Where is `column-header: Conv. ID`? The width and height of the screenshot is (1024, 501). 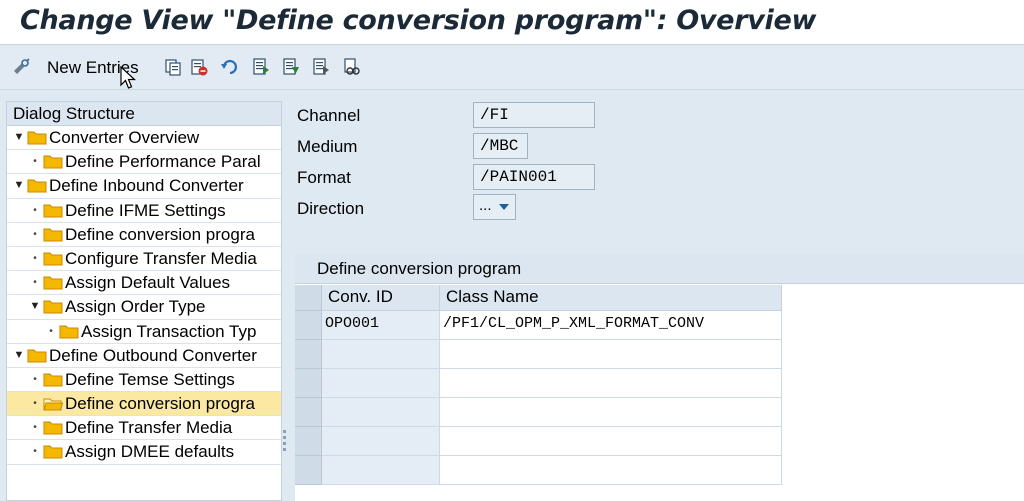
column-header: Conv. ID is located at coordinates (381, 298).